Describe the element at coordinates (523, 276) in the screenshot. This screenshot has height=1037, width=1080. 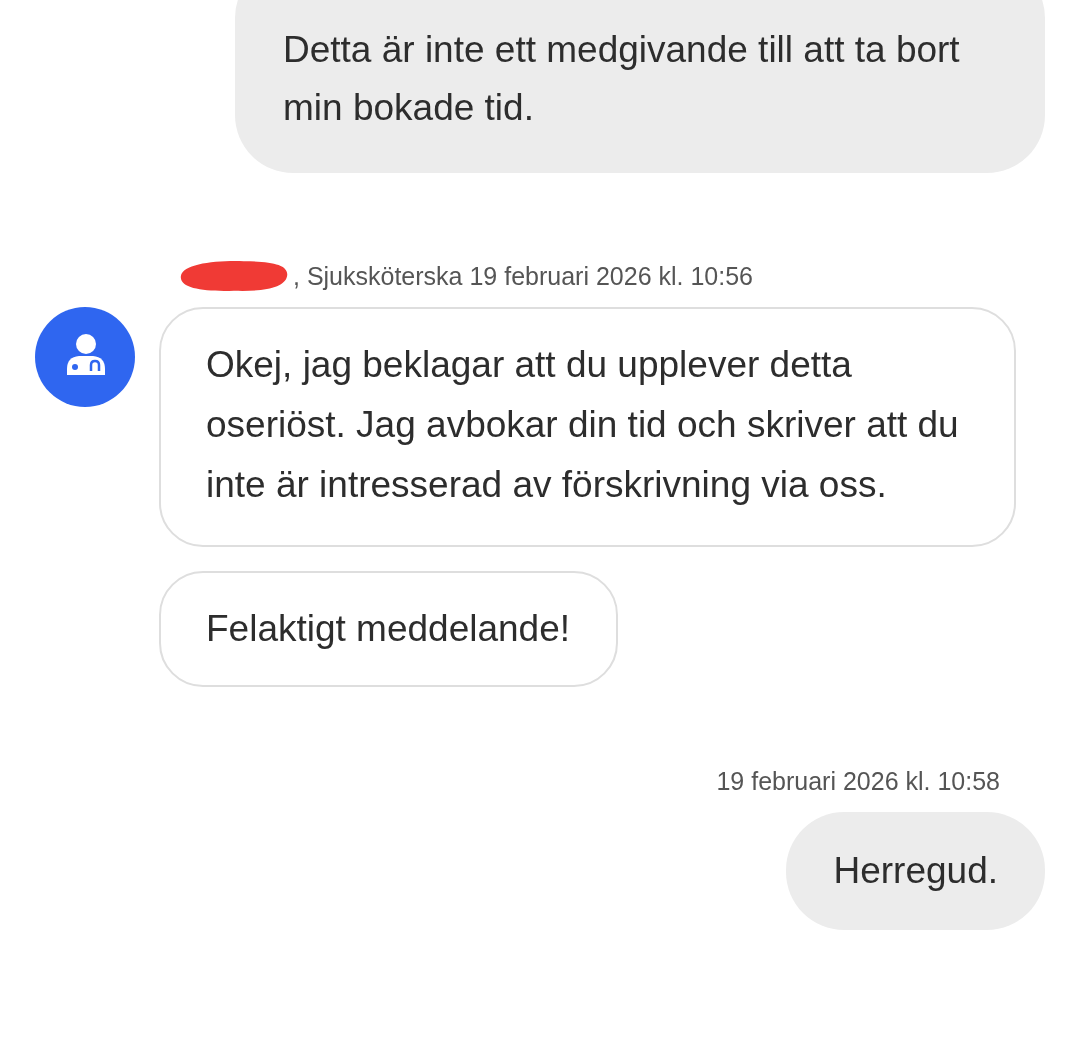
I see `message-sender-info: , Sjuksköterska 19 februari 2026 kl. 10:56` at that location.